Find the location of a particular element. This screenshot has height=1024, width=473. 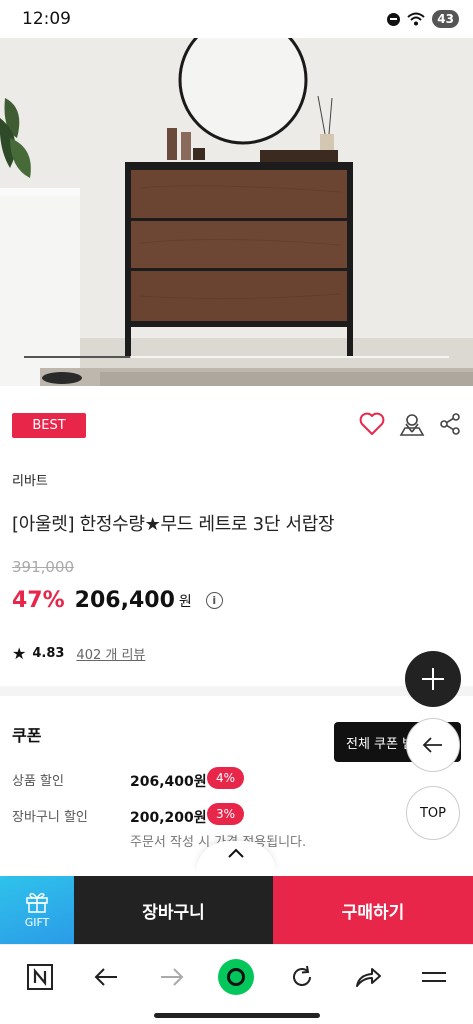

refresh-icon is located at coordinates (302, 975).